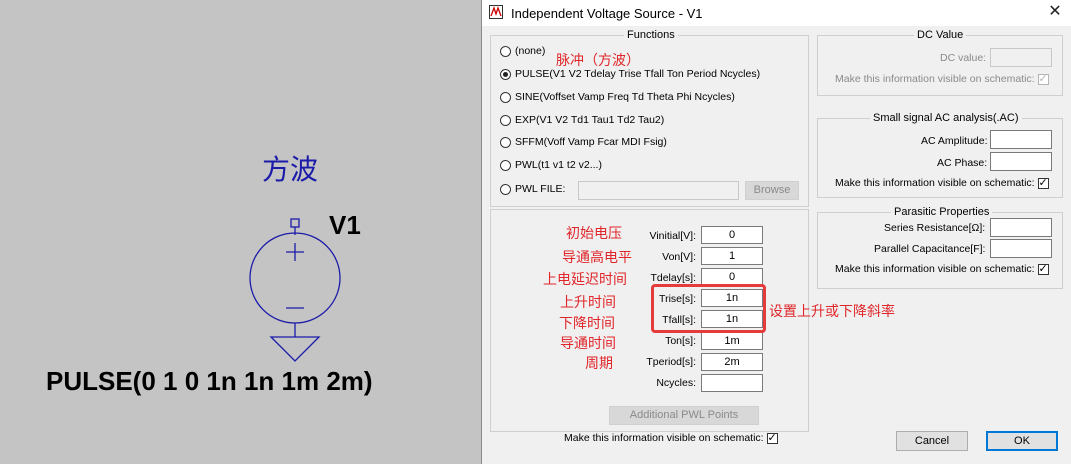 This screenshot has width=1071, height=464. What do you see at coordinates (540, 189) in the screenshot?
I see `radio-pwl-file-label: PWL FILE:` at bounding box center [540, 189].